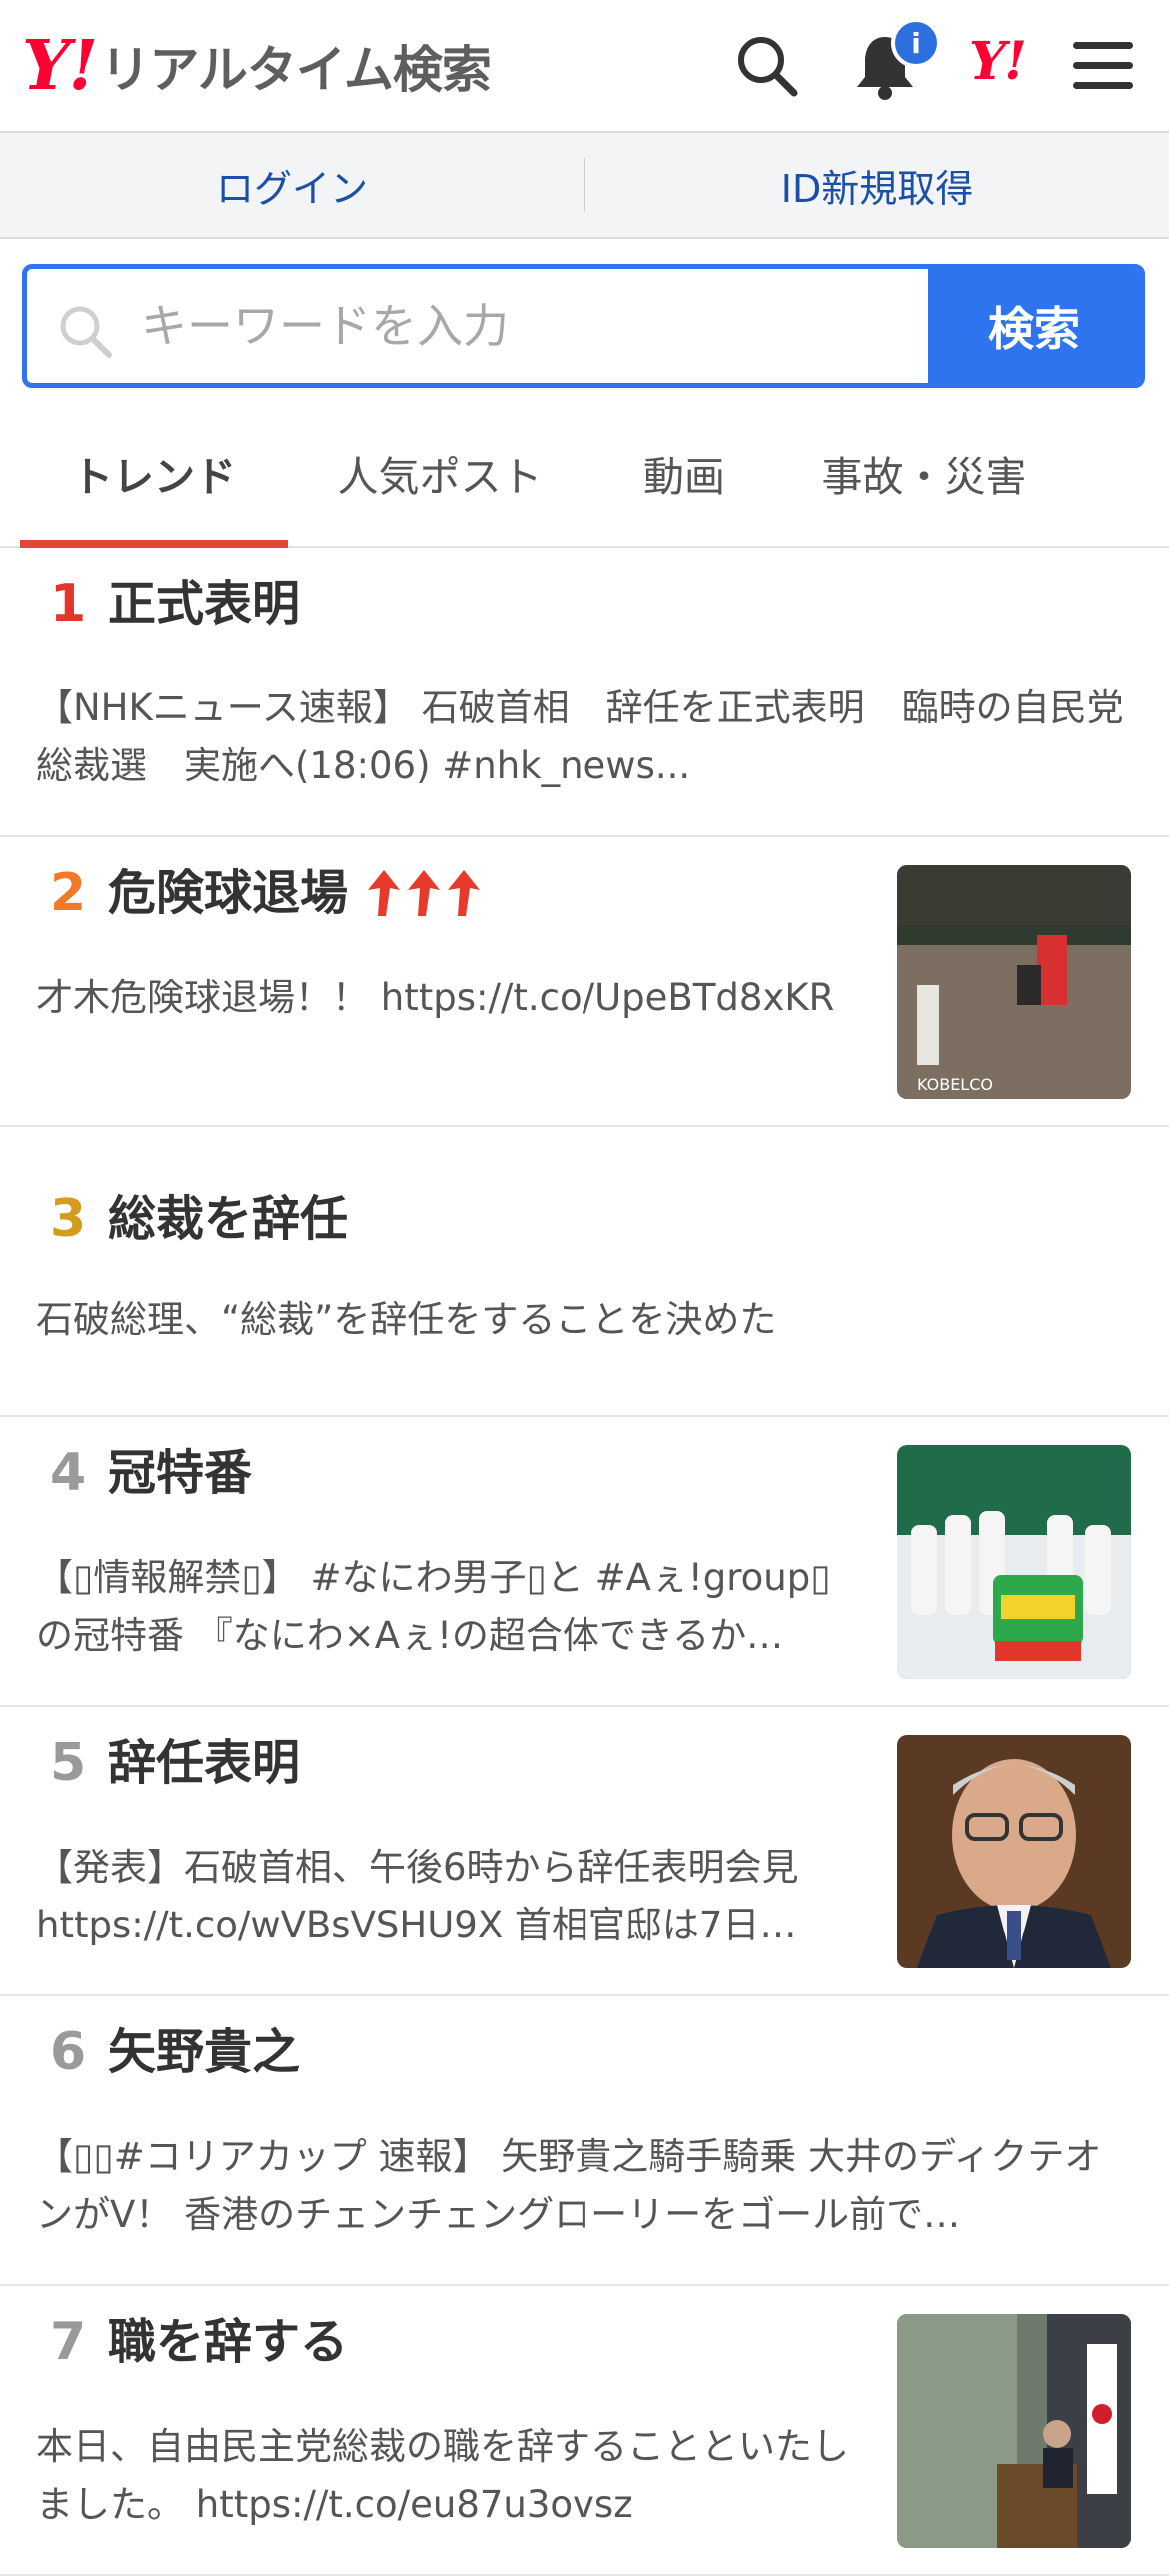 This screenshot has height=2576, width=1169. I want to click on trend-title: 危険球退場, so click(228, 893).